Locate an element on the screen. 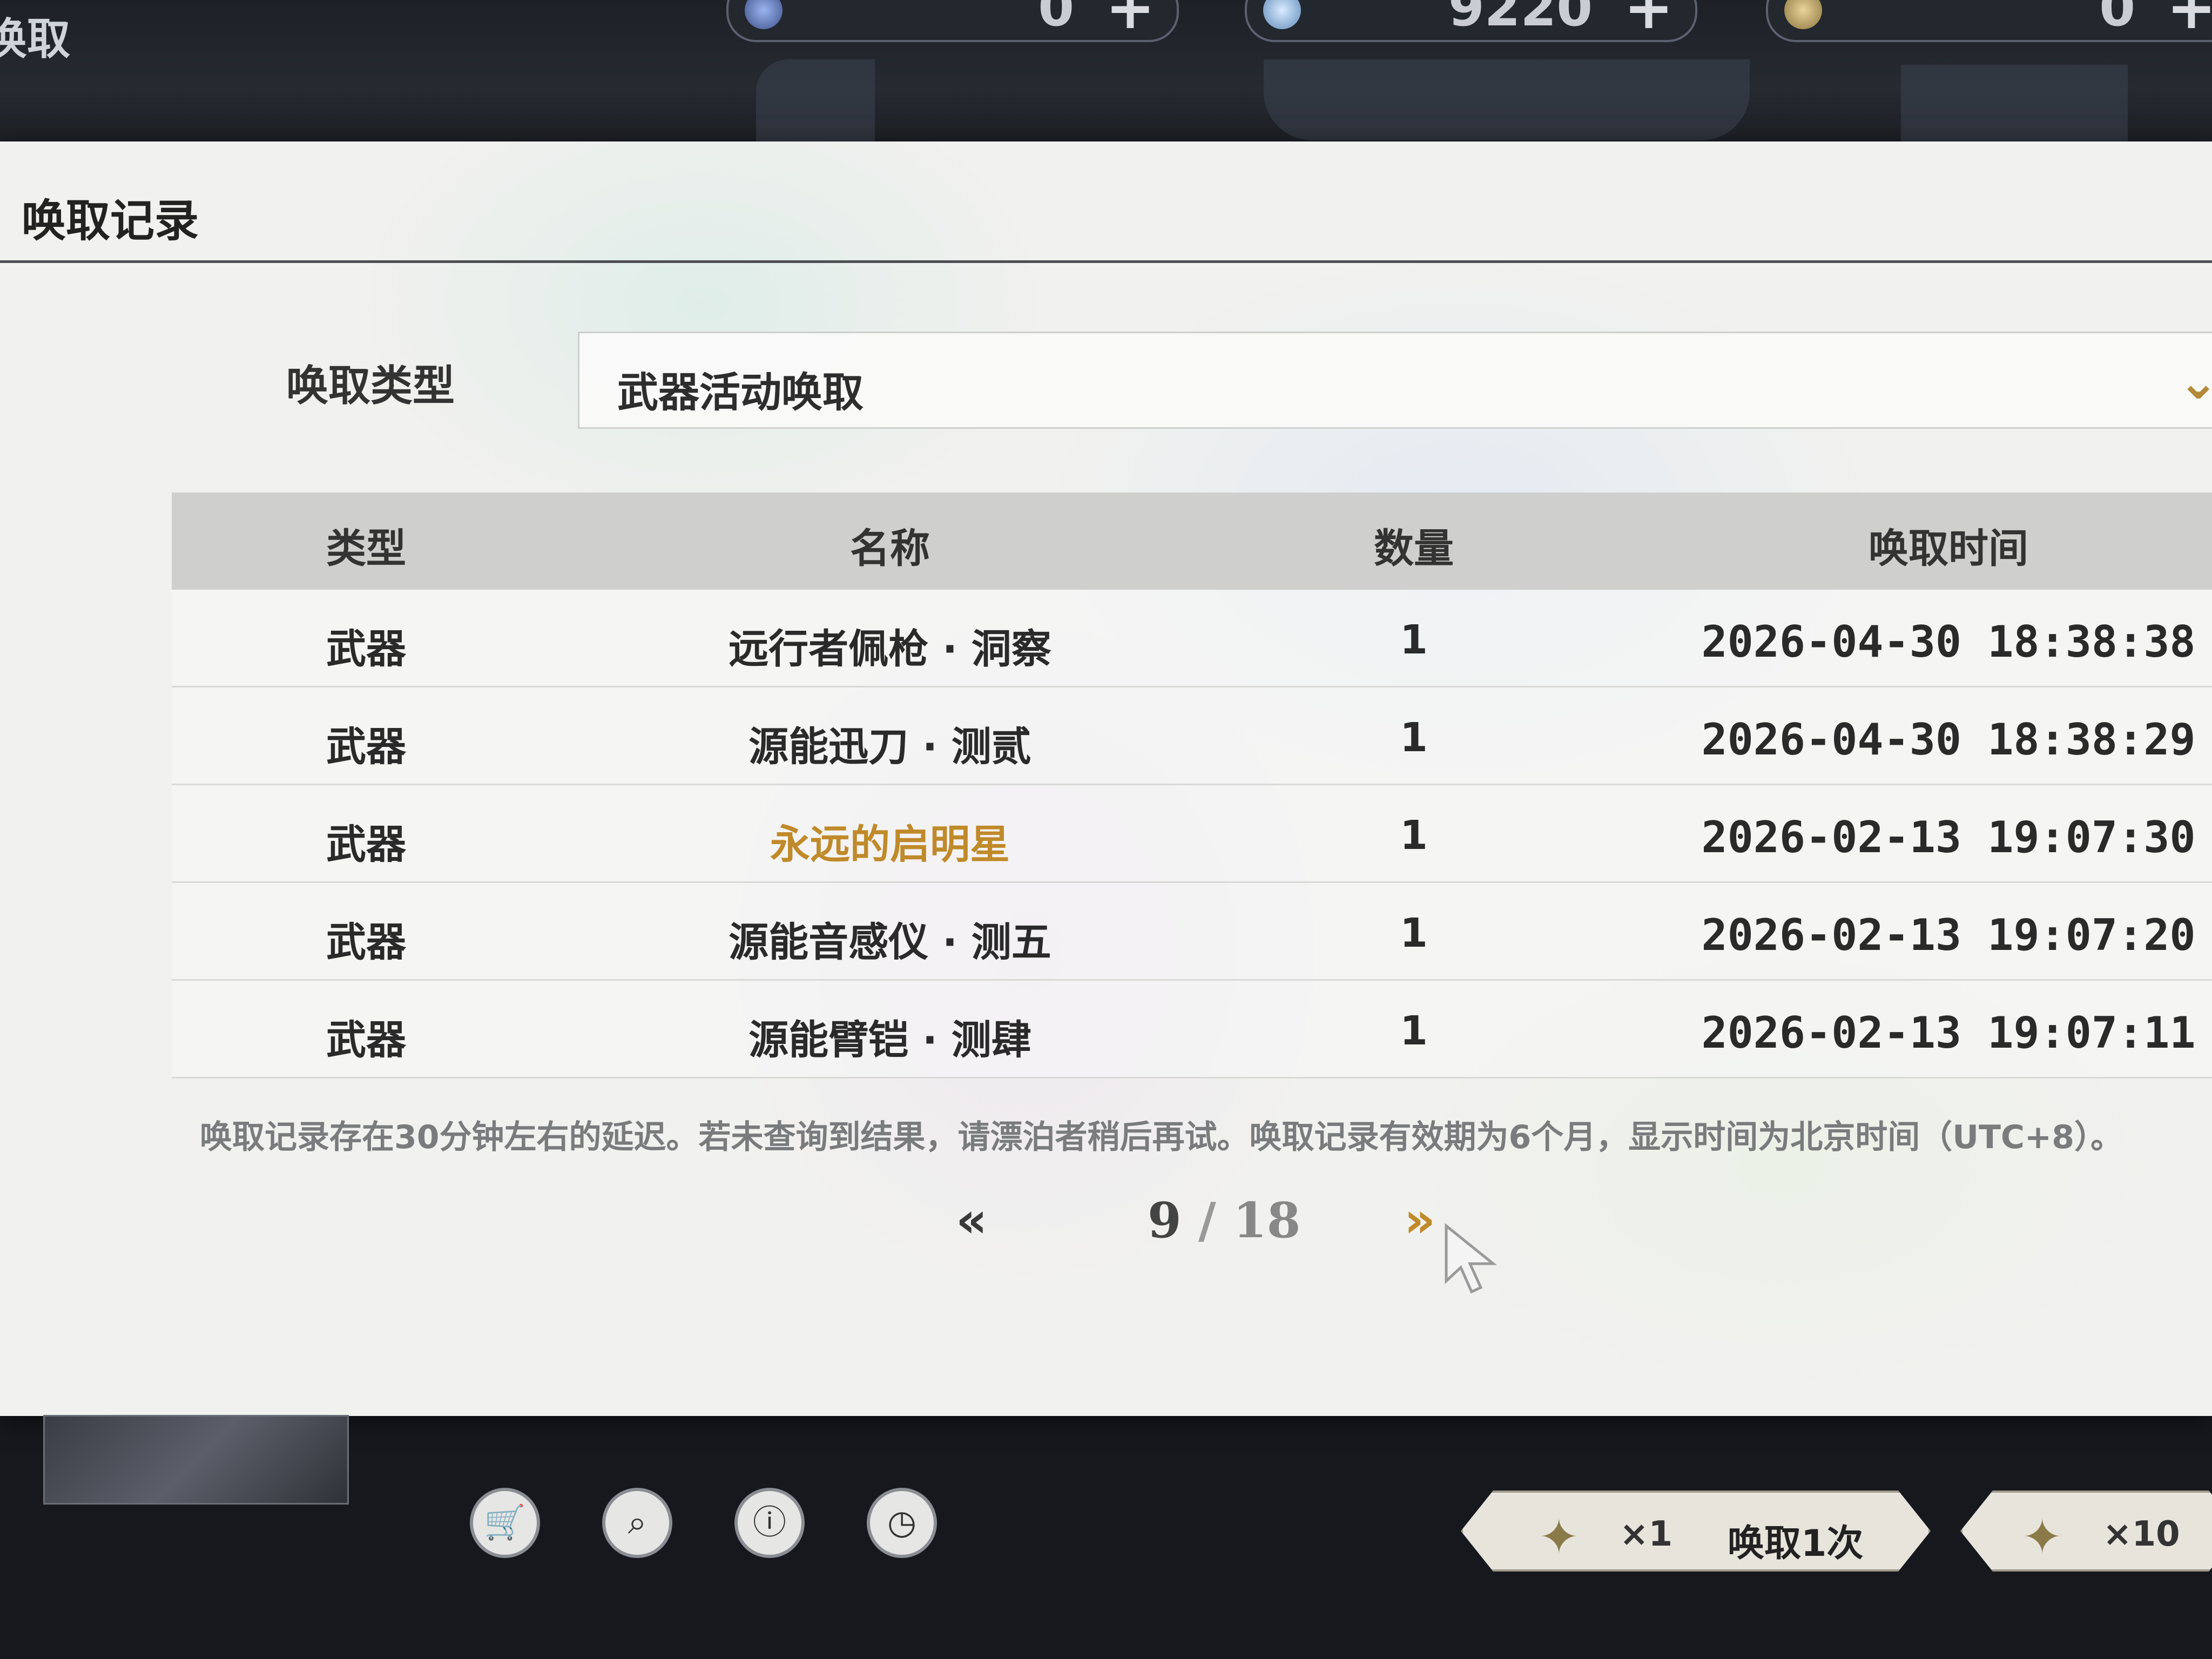 This screenshot has width=2212, height=1659. currency-astrite: 9220 + is located at coordinates (1471, 21).